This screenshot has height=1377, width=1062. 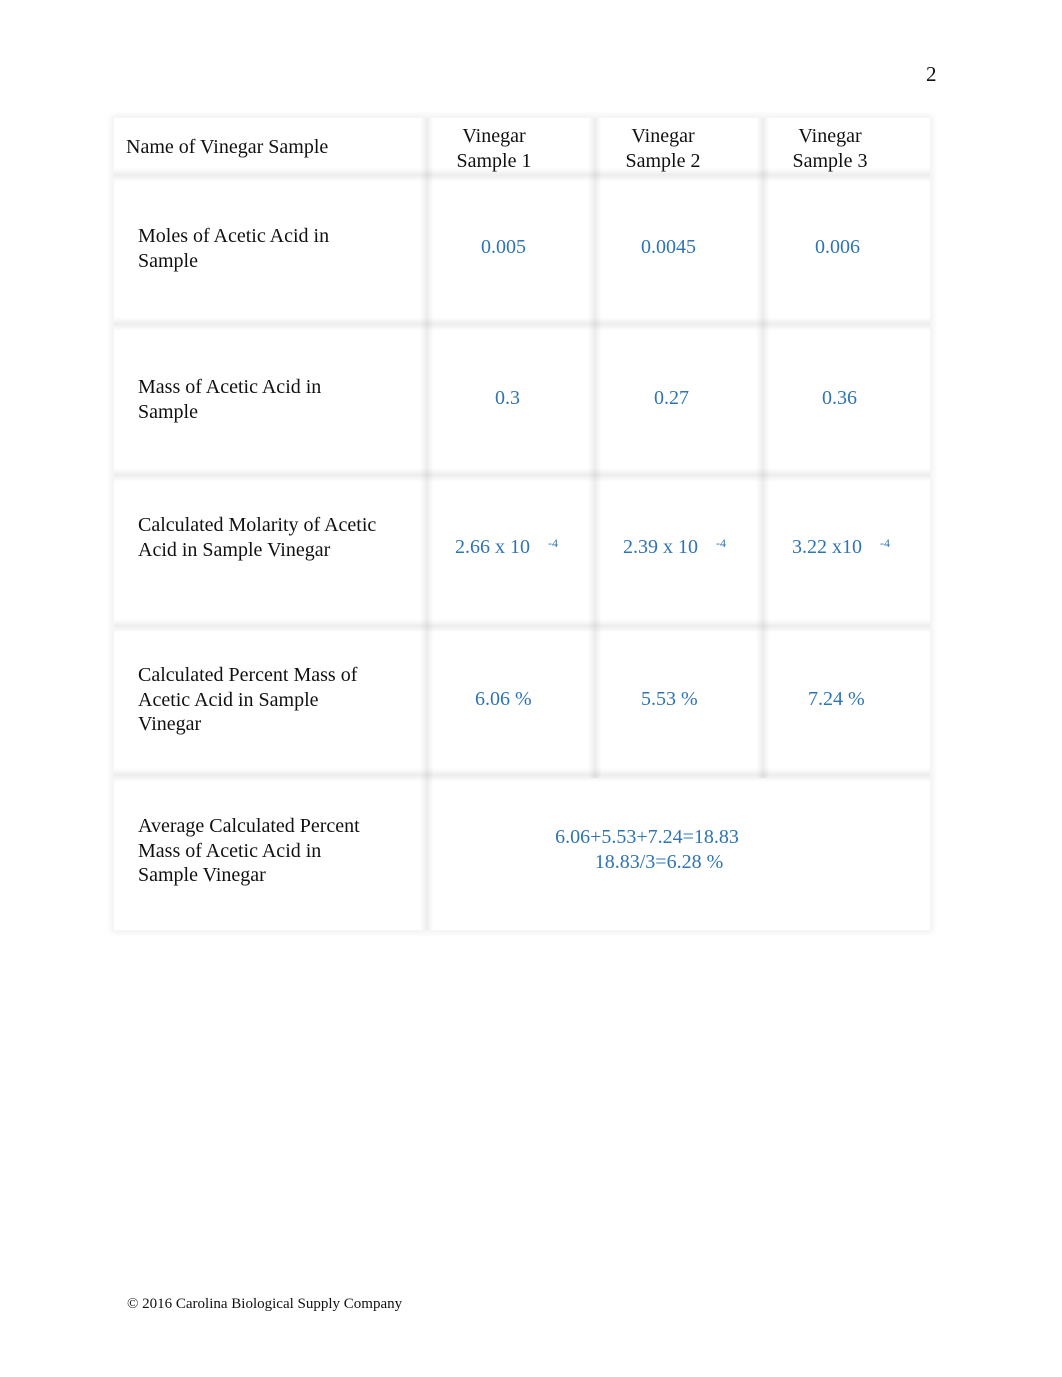 I want to click on row-label-mass: Mass of Acetic Acid in Sample, so click(x=230, y=399).